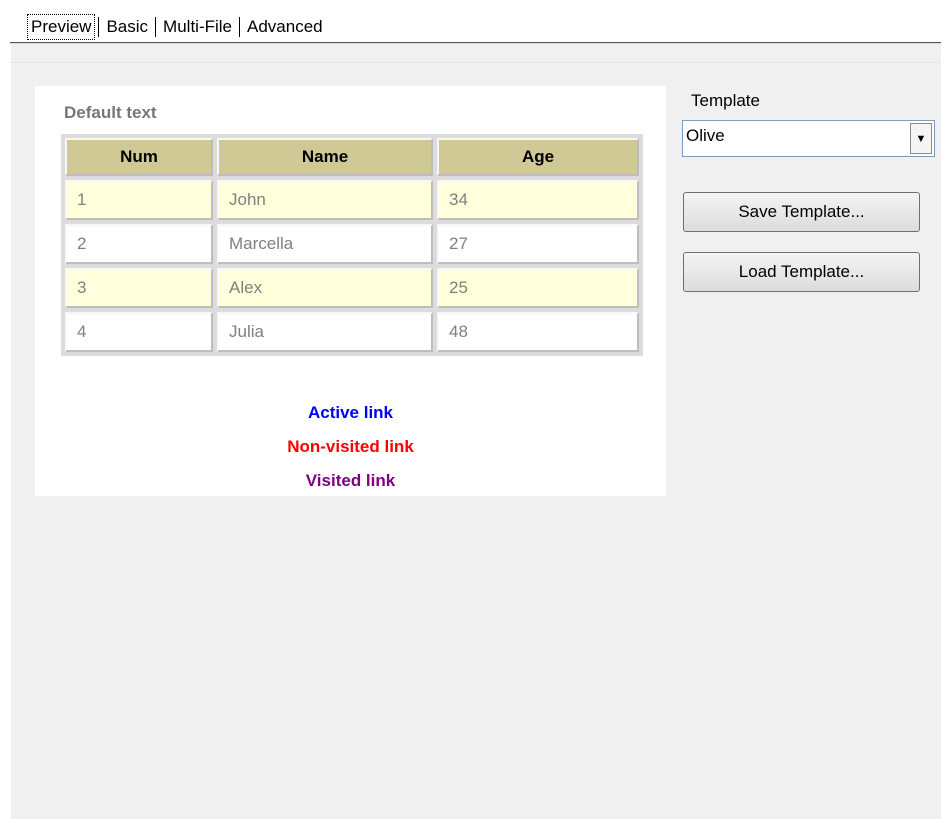  Describe the element at coordinates (197, 27) in the screenshot. I see `tab-multi-file: Multi-File` at that location.